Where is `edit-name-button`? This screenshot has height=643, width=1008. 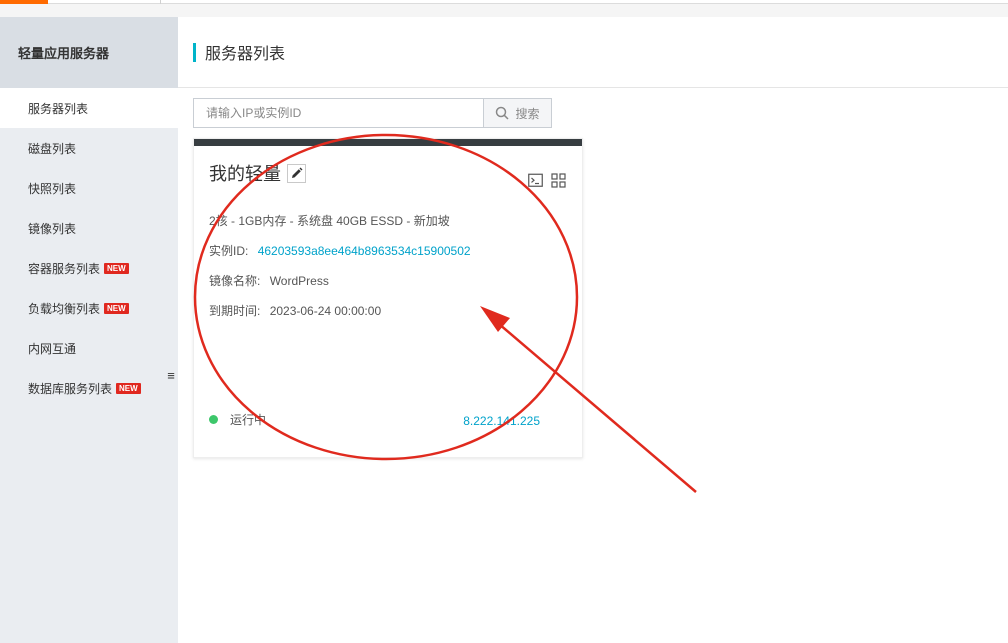
edit-name-button is located at coordinates (296, 173).